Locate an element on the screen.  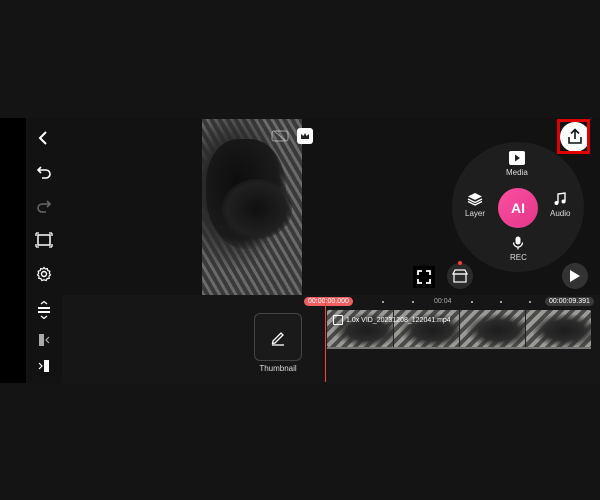
rec-label: REC is located at coordinates (518, 257).